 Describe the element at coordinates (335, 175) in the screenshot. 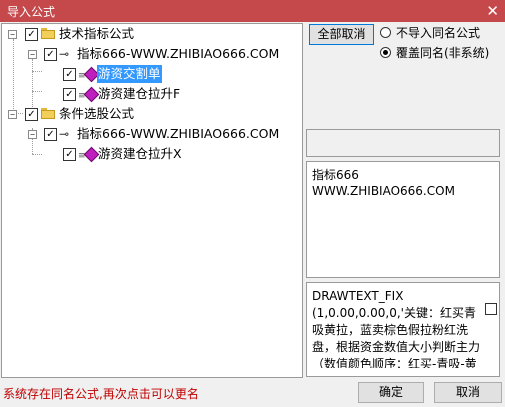

I see `info-name: 指标666` at that location.